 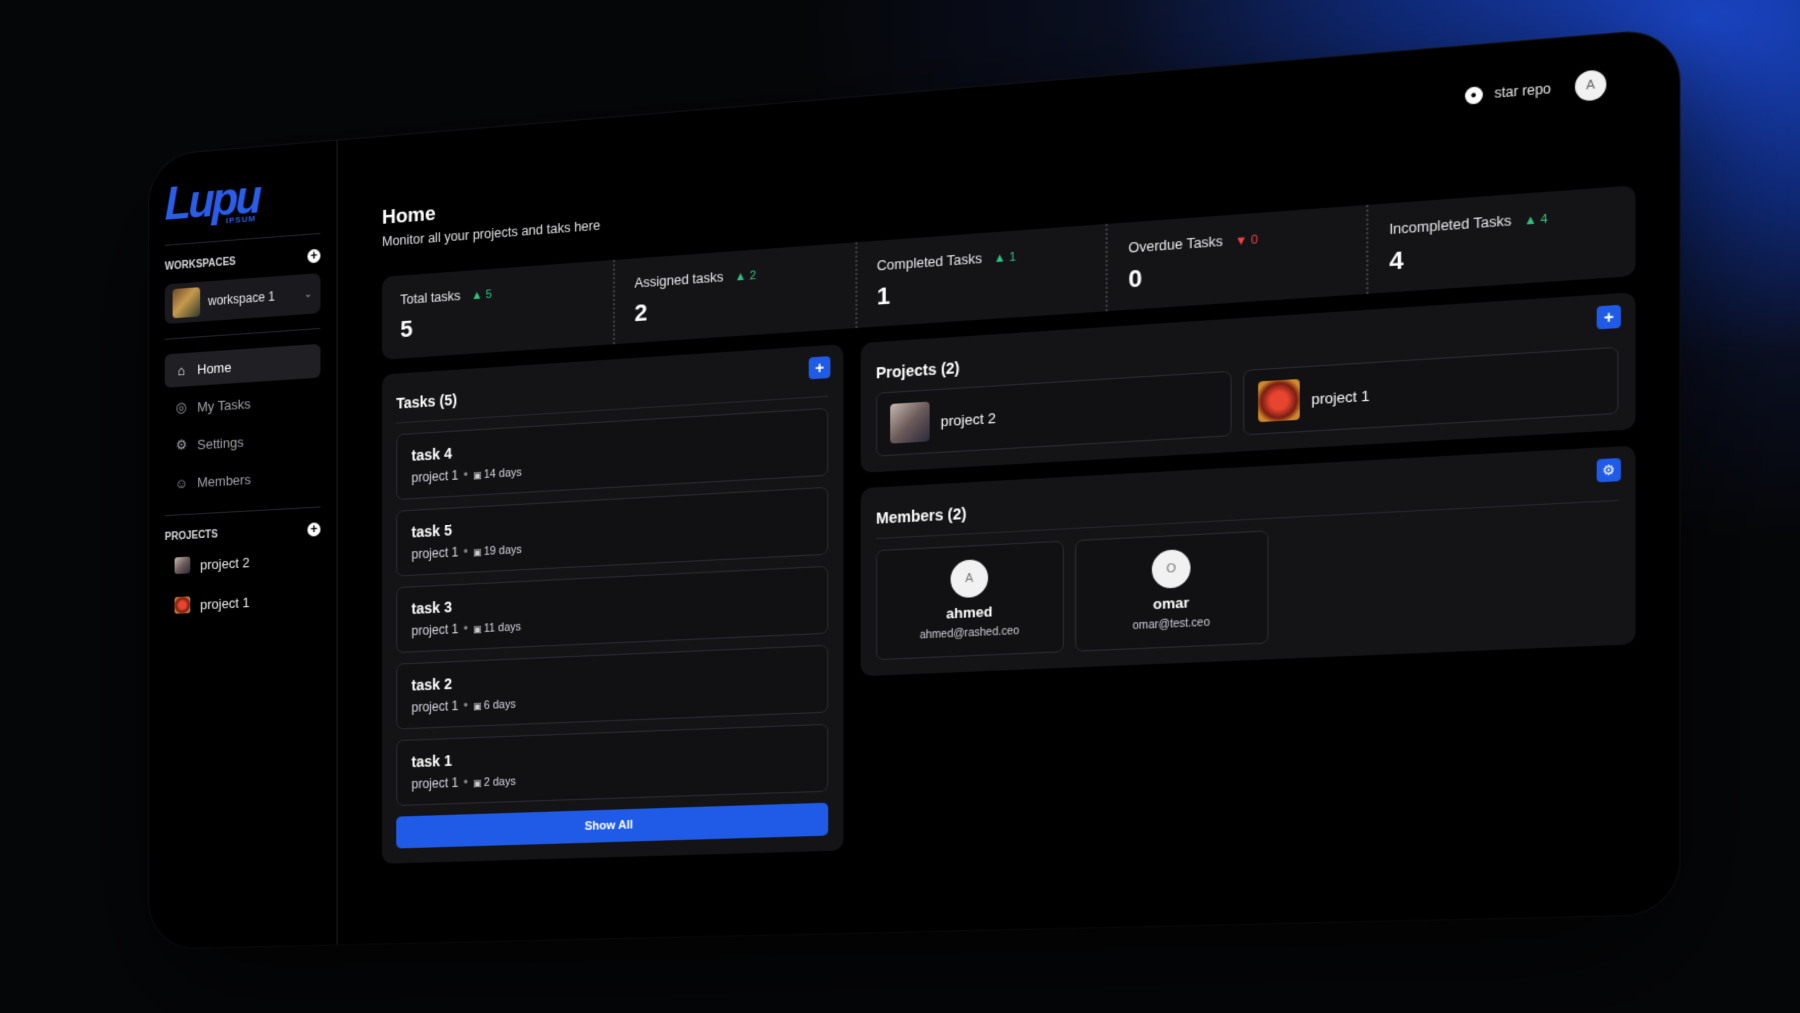 I want to click on stat-delta: ▲ 2, so click(x=745, y=276).